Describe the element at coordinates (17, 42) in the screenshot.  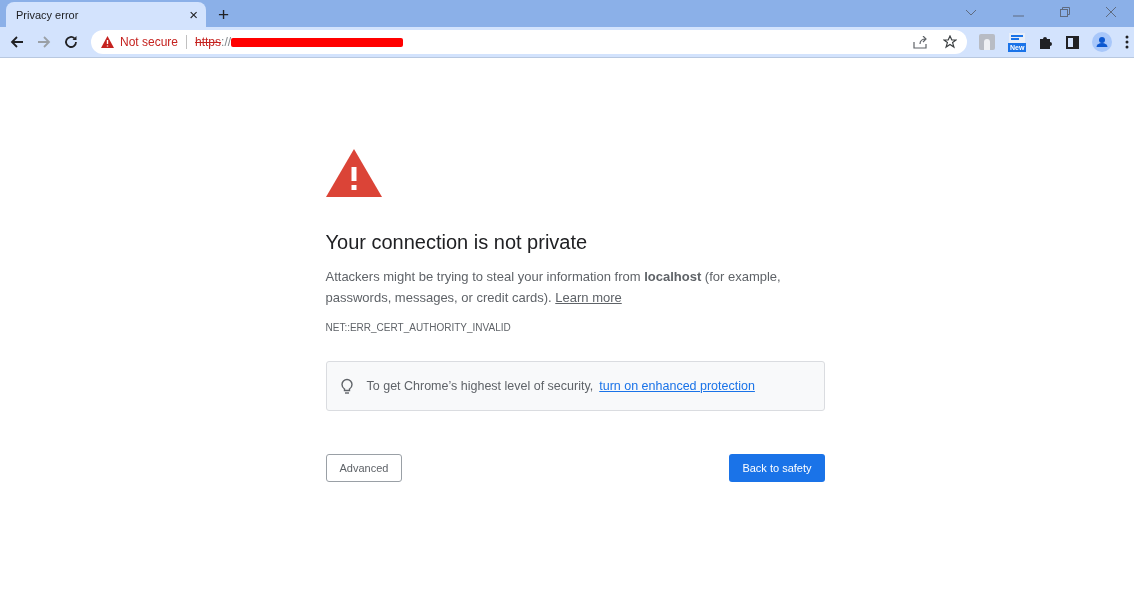
I see `back-icon` at that location.